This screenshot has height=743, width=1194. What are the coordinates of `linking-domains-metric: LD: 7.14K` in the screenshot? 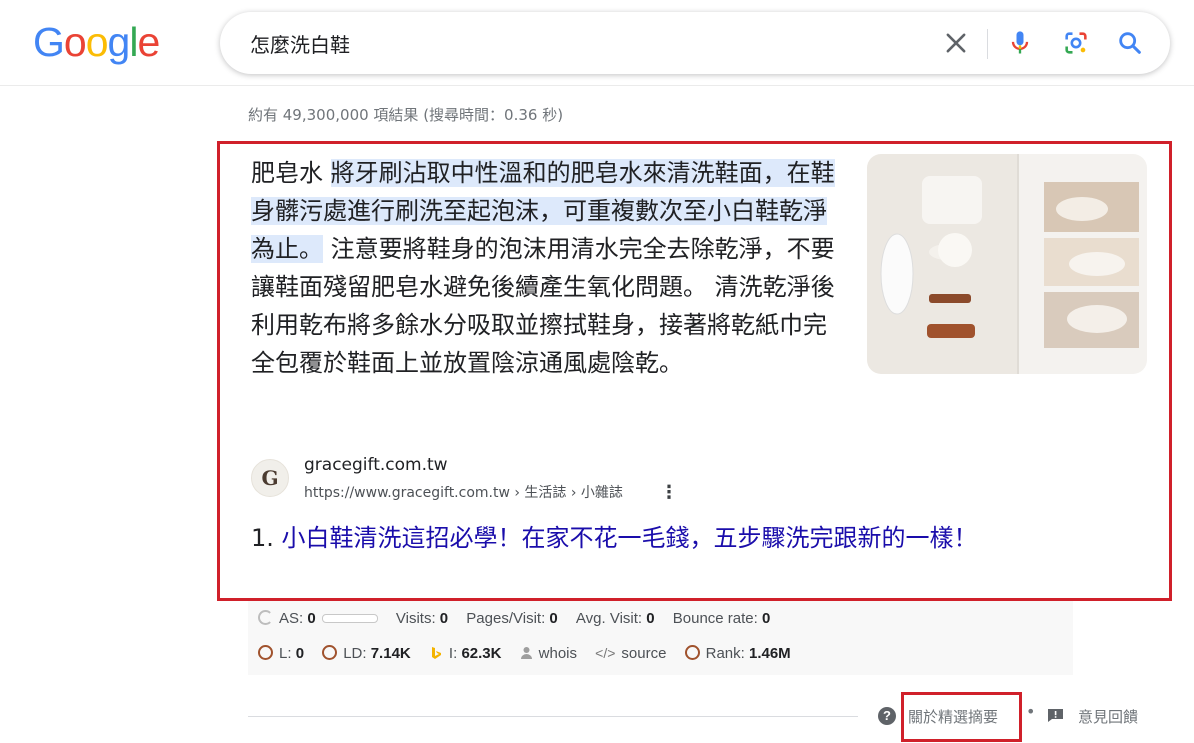 It's located at (366, 653).